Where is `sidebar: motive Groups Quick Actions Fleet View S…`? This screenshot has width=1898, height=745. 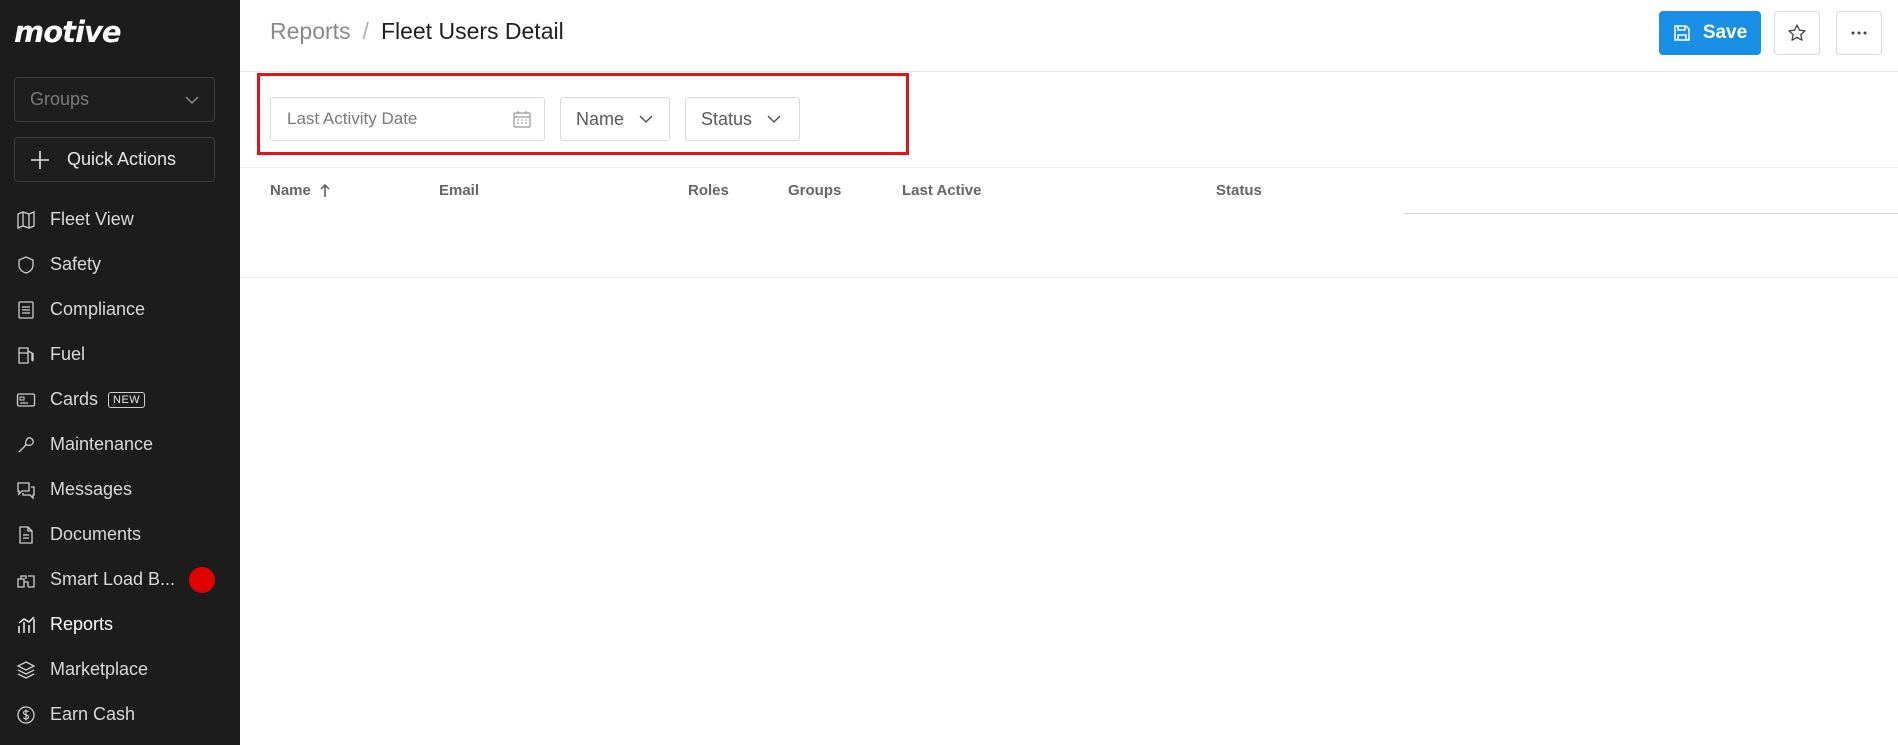
sidebar: motive Groups Quick Actions Fleet View S… is located at coordinates (120, 372).